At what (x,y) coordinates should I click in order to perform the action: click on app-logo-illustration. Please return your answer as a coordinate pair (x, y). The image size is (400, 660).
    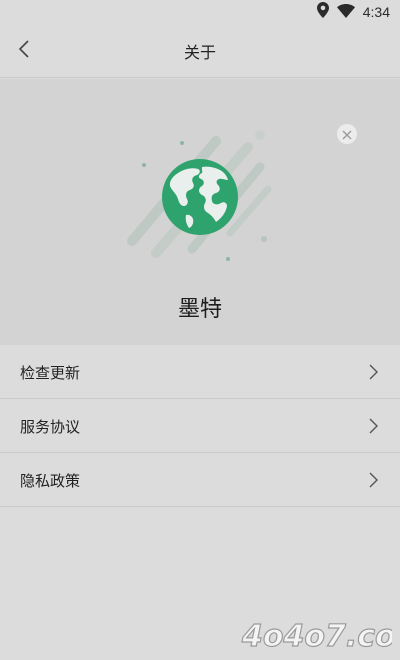
    Looking at the image, I should click on (200, 203).